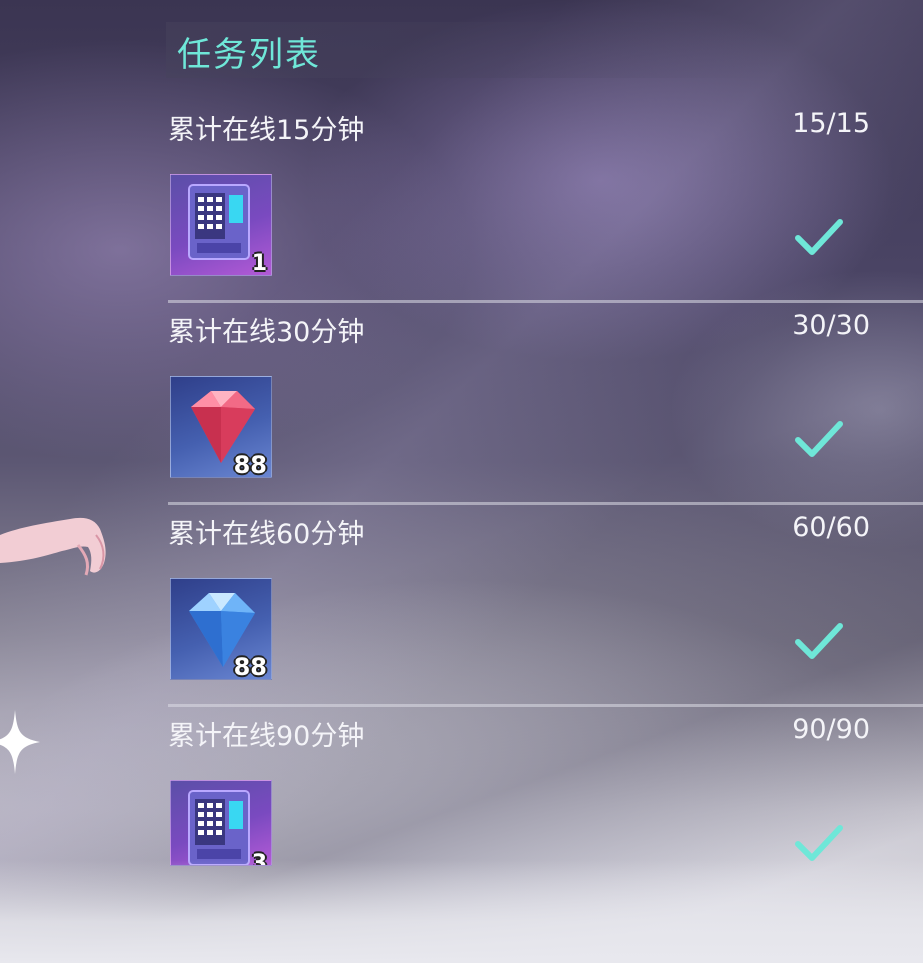 This screenshot has height=963, width=923. What do you see at coordinates (266, 130) in the screenshot?
I see `task-label: 累计在线15分钟` at bounding box center [266, 130].